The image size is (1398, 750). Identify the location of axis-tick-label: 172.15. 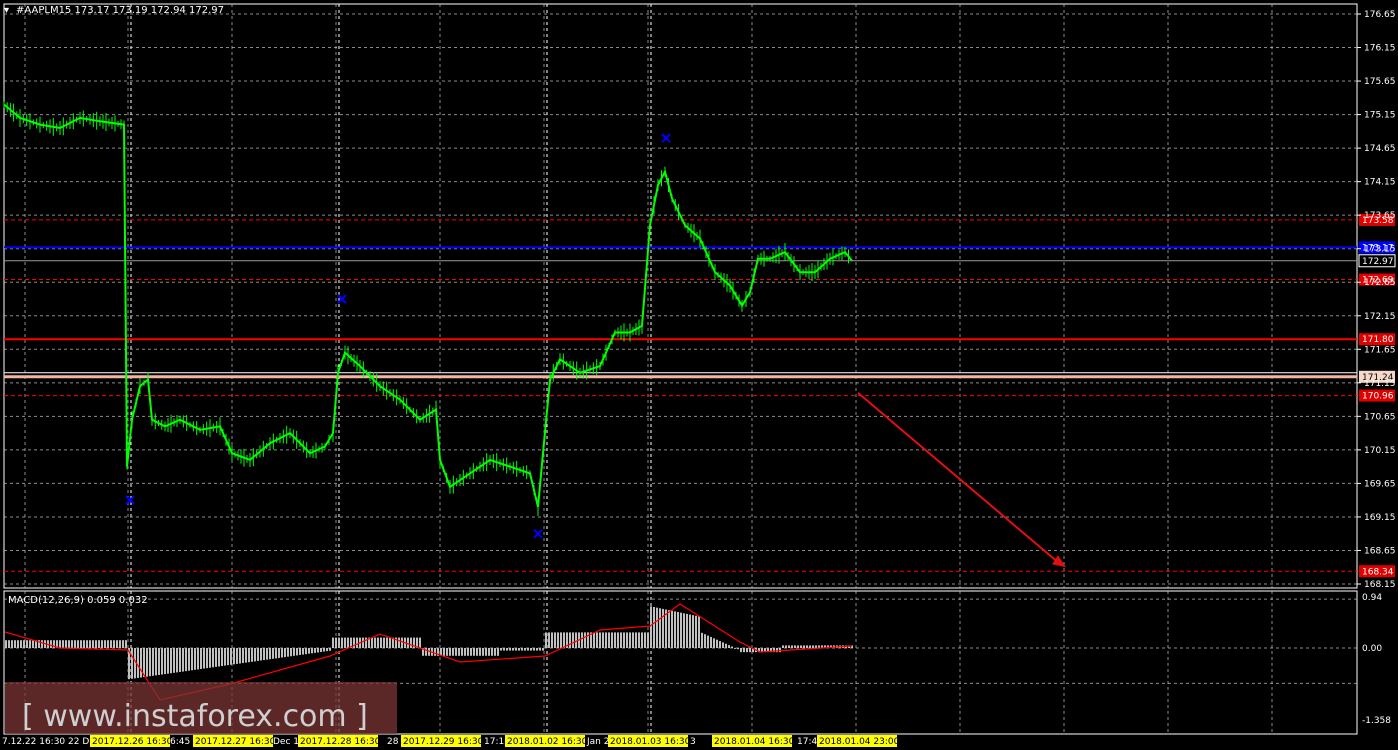
(1380, 317).